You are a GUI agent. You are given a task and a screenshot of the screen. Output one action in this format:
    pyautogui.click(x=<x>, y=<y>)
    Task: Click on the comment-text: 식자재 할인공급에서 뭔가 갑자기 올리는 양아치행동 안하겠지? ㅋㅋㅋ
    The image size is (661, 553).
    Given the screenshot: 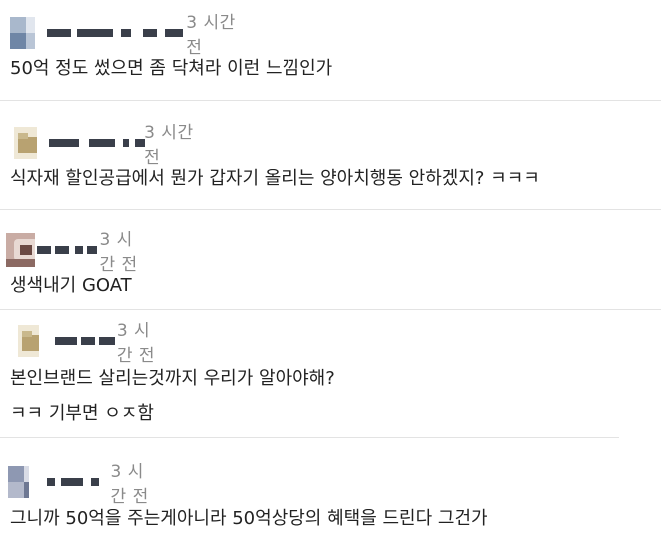 What is the action you would take?
    pyautogui.click(x=275, y=179)
    